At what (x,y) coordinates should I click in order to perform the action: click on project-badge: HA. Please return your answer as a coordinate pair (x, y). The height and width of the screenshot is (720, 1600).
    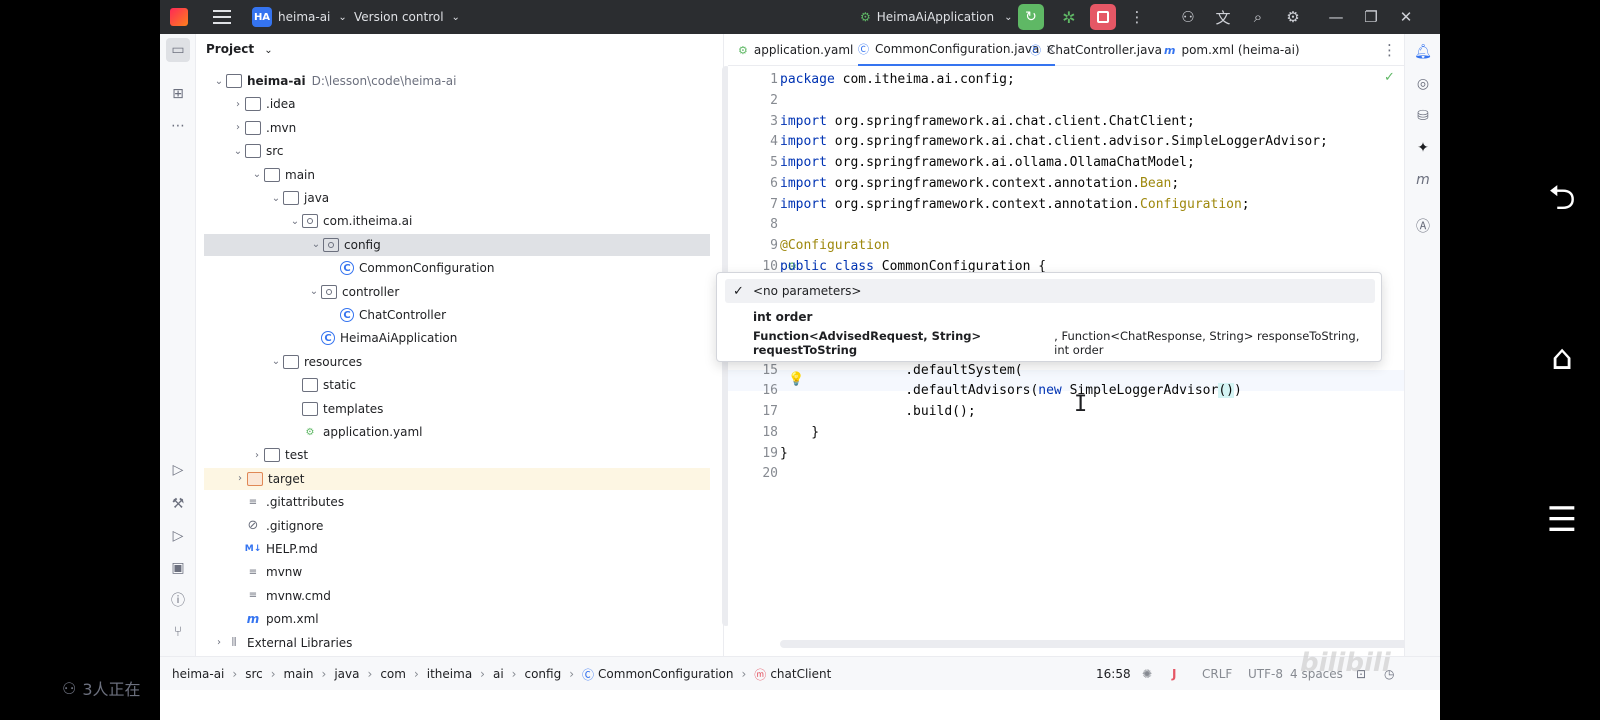
    Looking at the image, I should click on (262, 17).